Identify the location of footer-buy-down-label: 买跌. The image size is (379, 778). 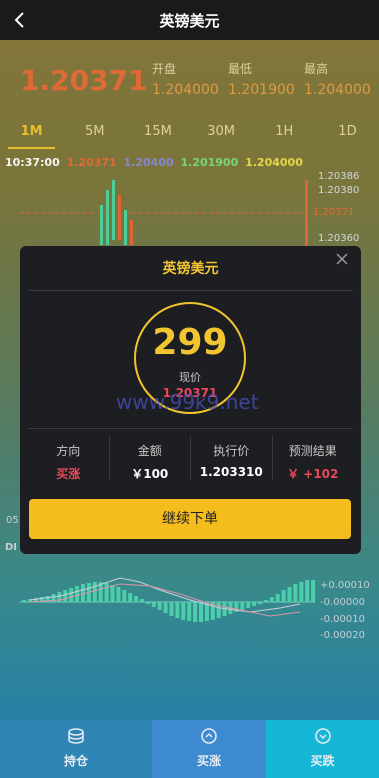
(322, 761).